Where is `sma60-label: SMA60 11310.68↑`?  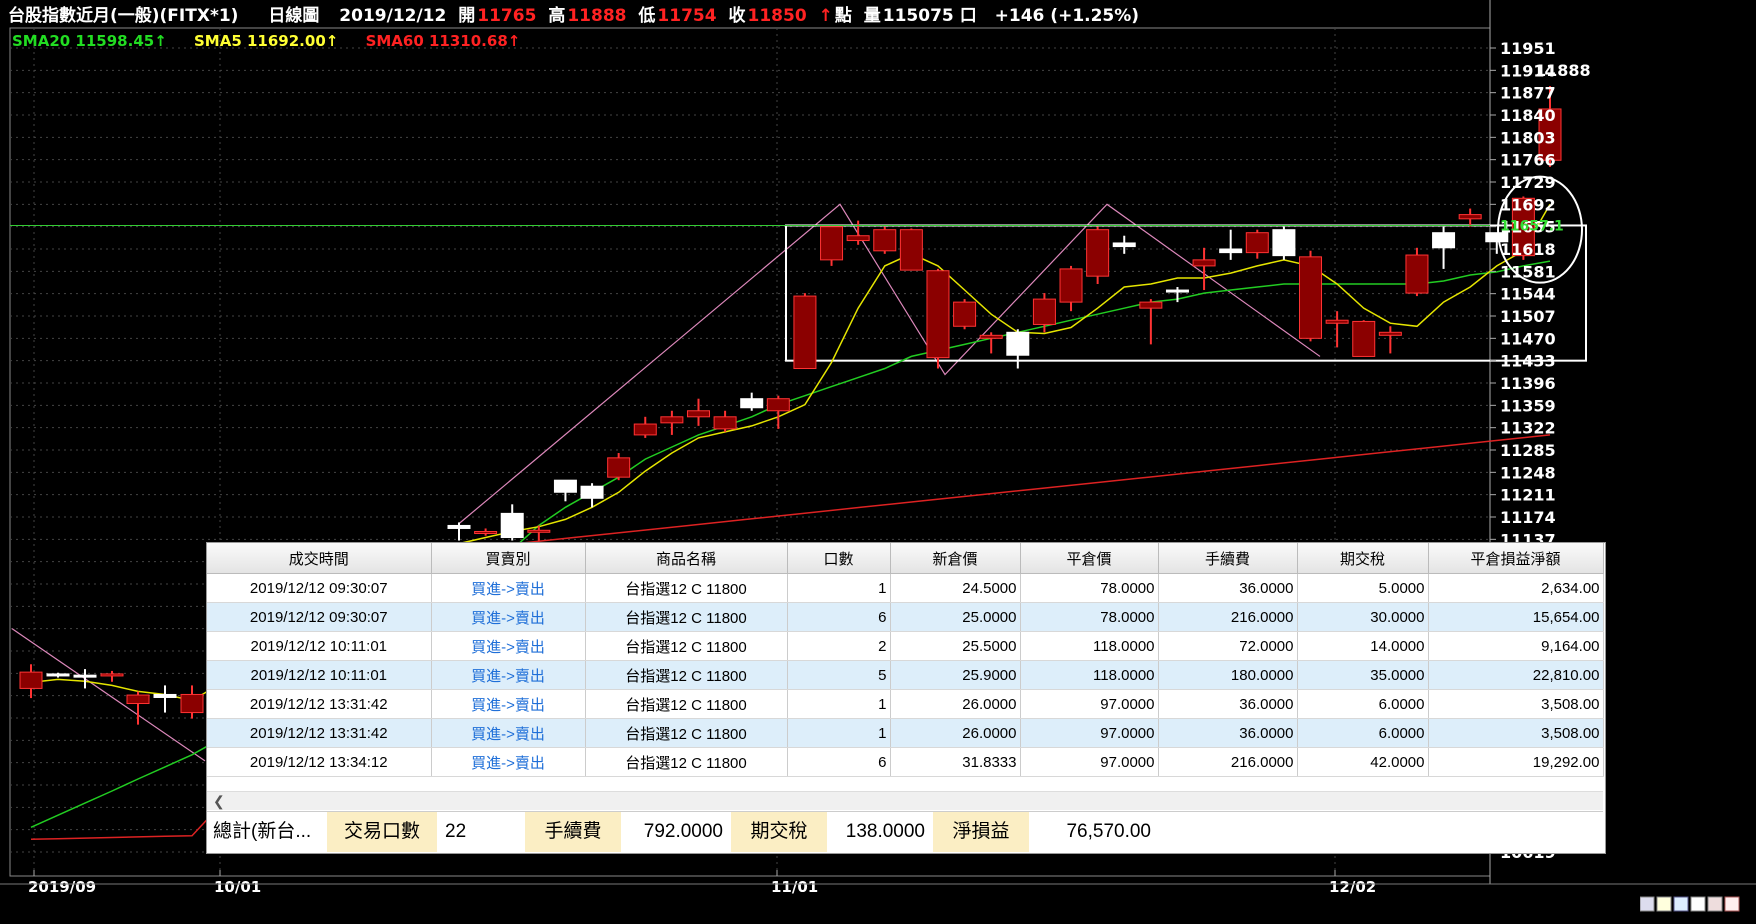 sma60-label: SMA60 11310.68↑ is located at coordinates (443, 41).